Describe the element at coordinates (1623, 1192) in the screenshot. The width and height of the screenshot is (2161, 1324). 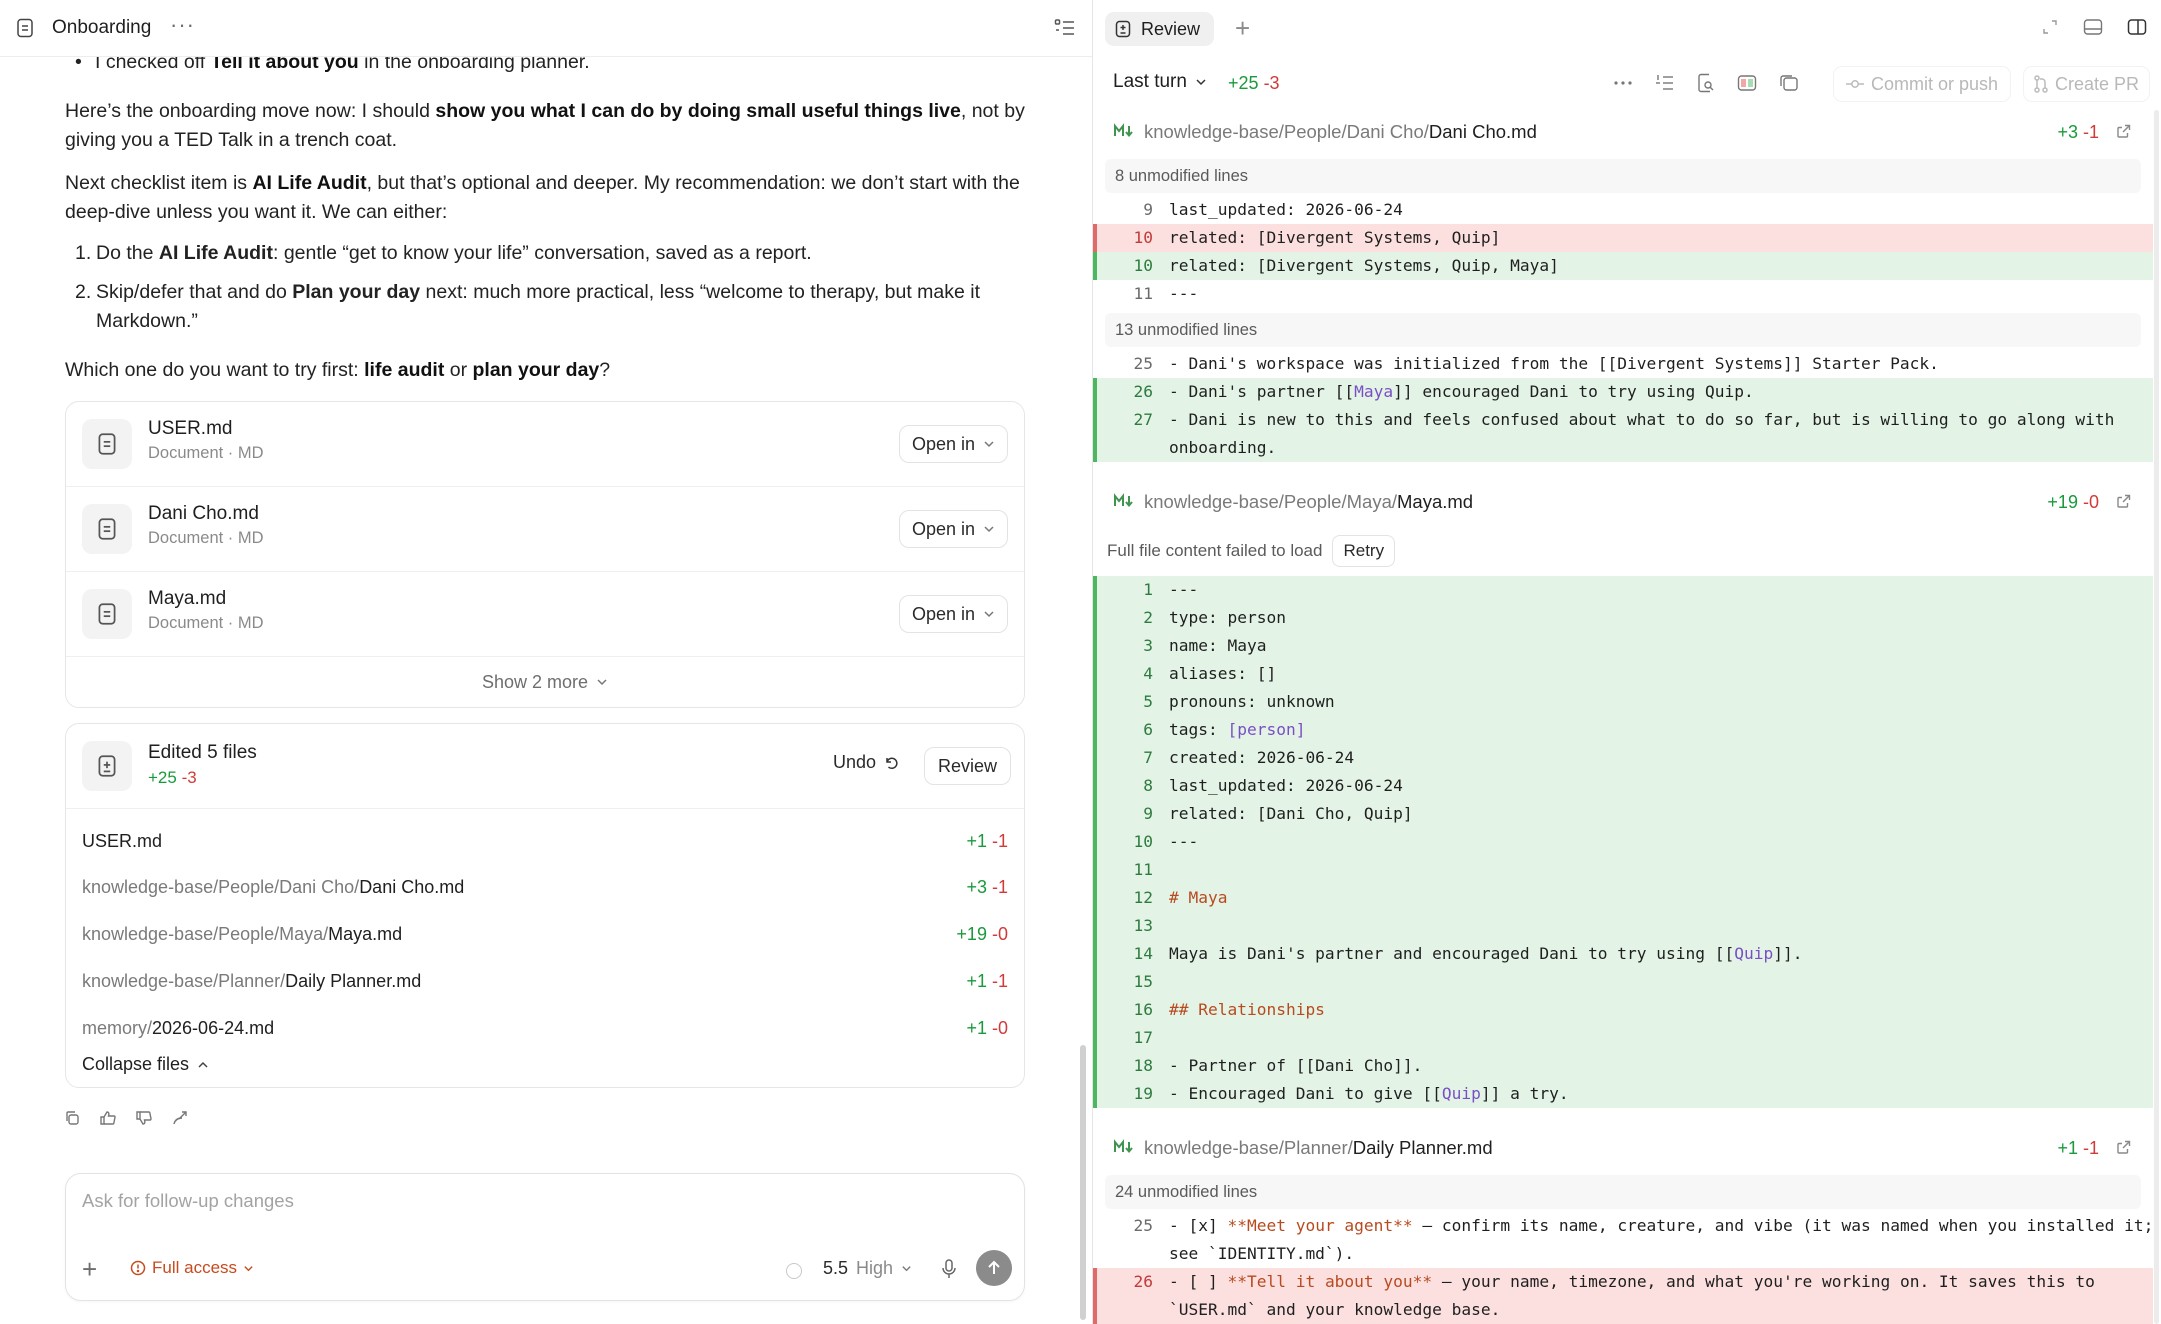
I see `unmodified-lines-expander: 24 unmodified lines` at that location.